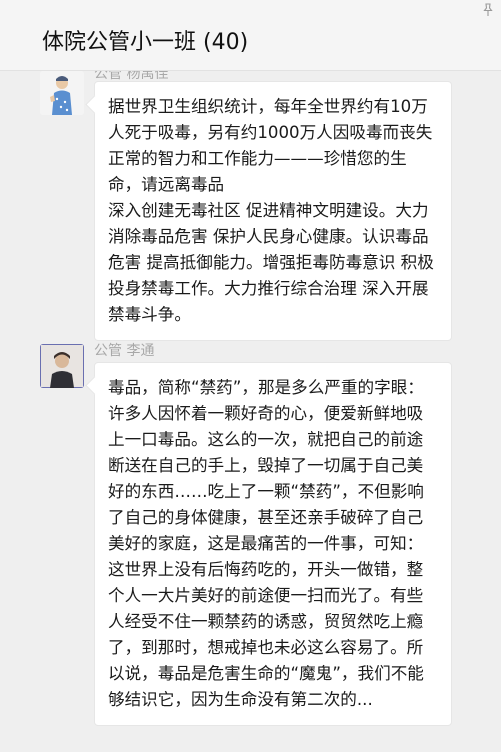  I want to click on pin-icon, so click(488, 9).